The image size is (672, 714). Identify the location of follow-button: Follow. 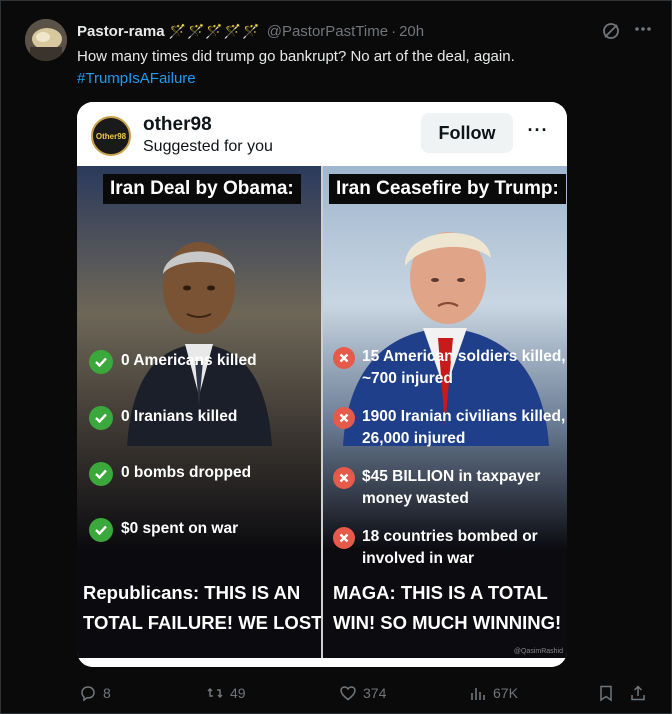
(467, 133).